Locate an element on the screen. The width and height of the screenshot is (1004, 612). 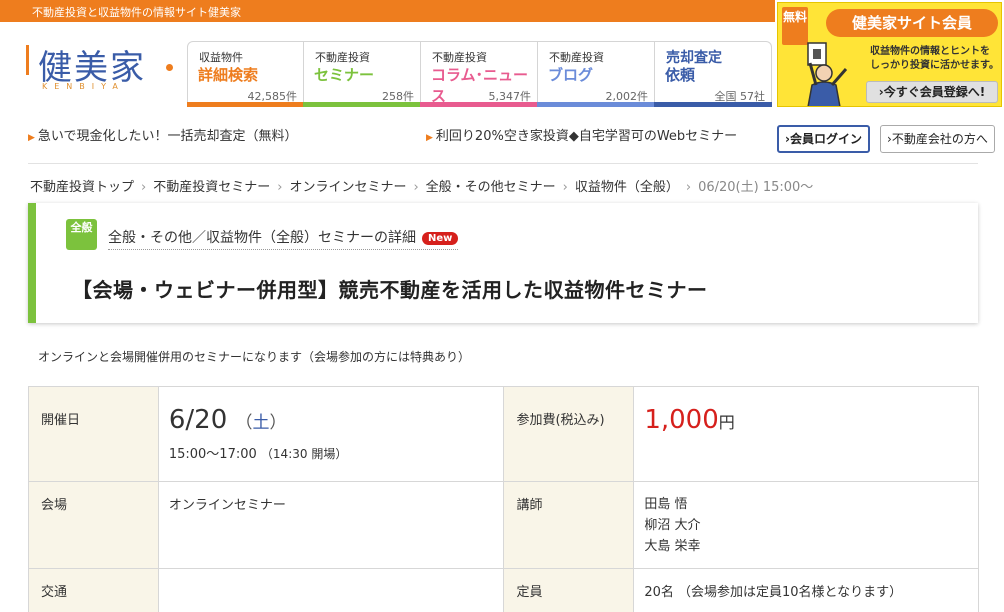
site-logo: 健美家 KENBIYA is located at coordinates (101, 68).